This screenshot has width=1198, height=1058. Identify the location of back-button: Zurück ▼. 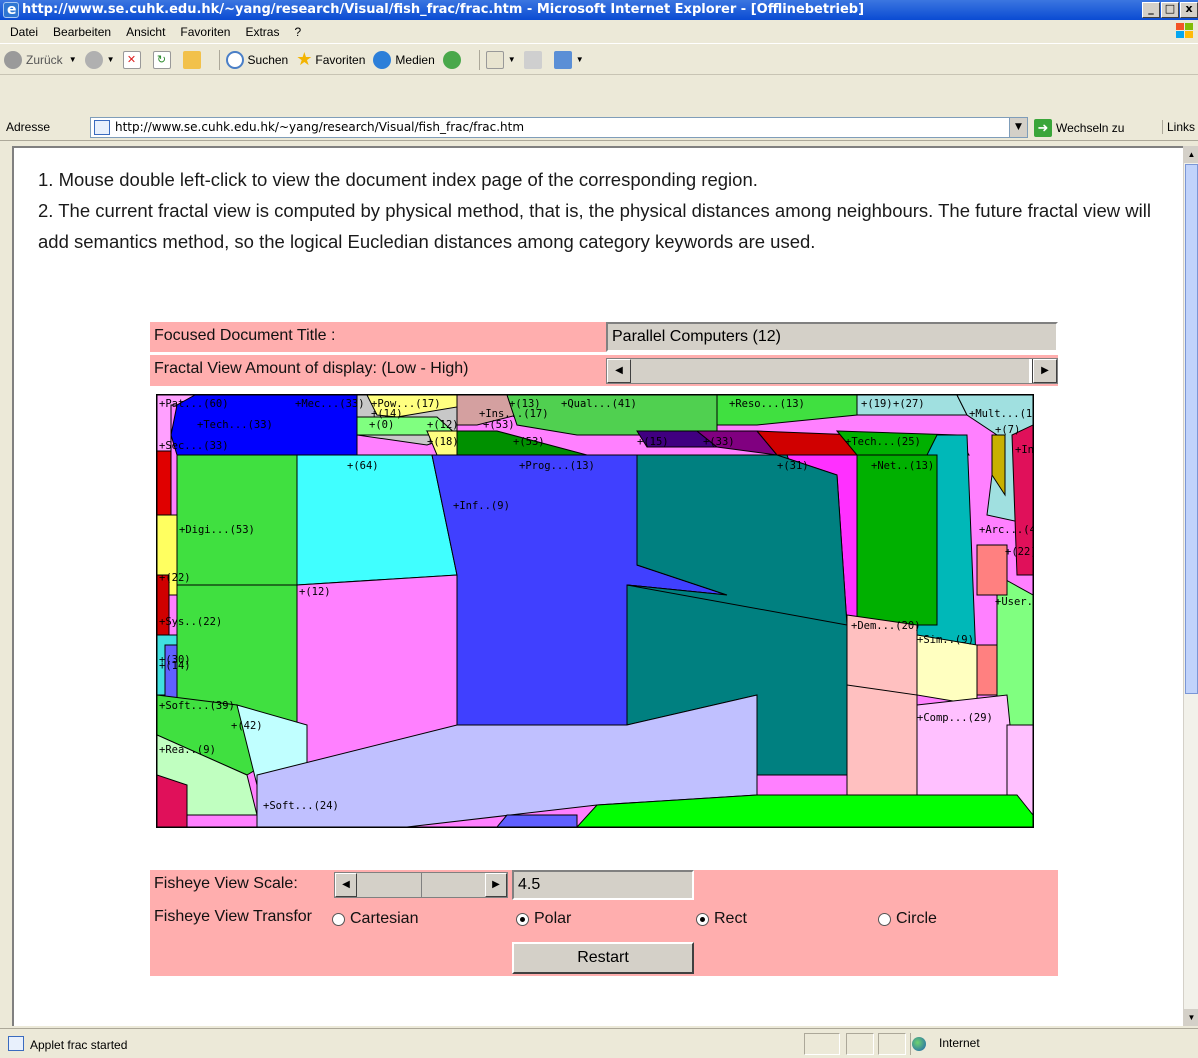
(40, 59).